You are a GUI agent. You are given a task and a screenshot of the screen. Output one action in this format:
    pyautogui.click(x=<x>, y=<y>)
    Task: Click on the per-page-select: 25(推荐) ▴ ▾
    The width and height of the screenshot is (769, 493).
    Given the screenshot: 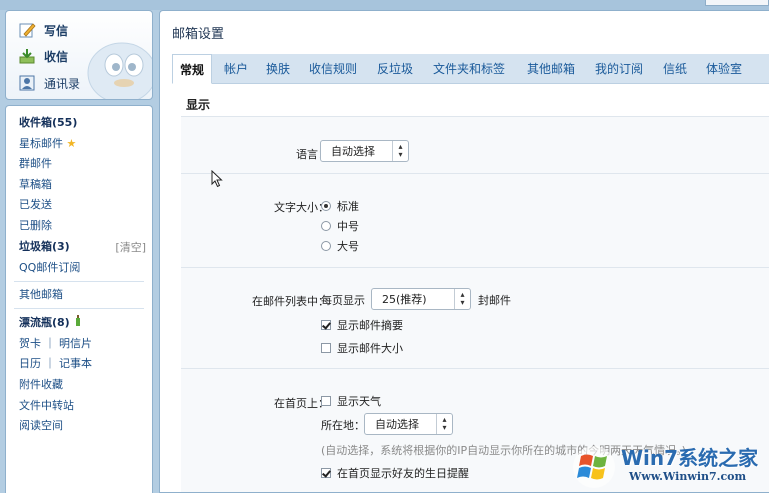 What is the action you would take?
    pyautogui.click(x=421, y=299)
    